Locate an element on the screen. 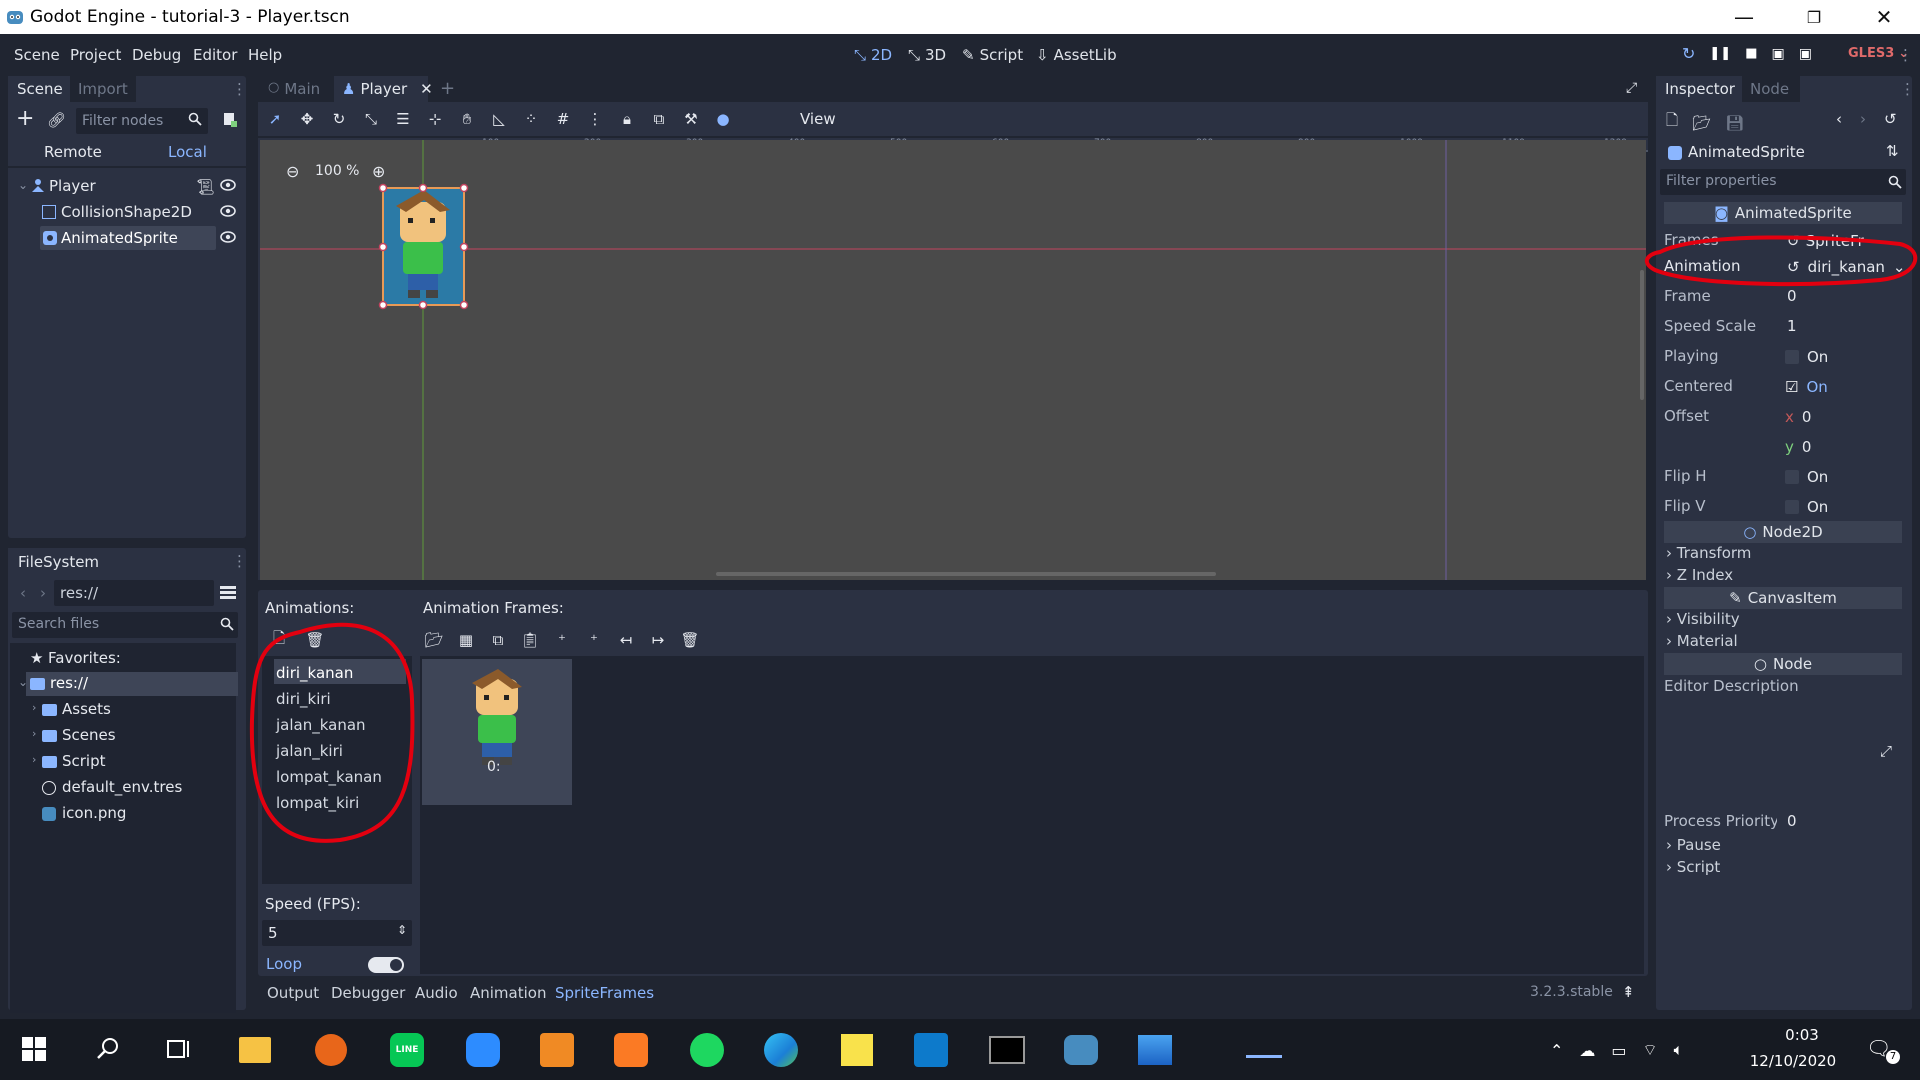 The height and width of the screenshot is (1080, 1920). battery-icon: ▭ is located at coordinates (1618, 1050).